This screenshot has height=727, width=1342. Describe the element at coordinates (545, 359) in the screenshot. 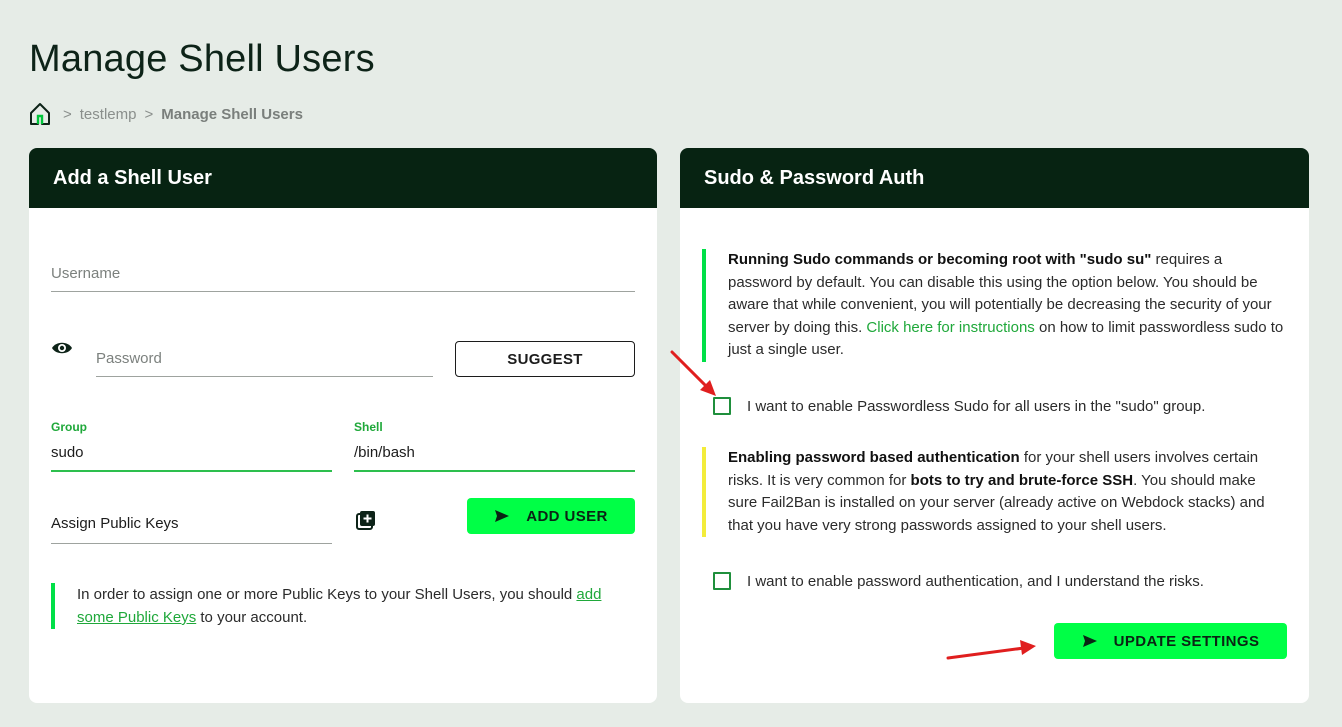

I see `suggest-button: SUGGEST` at that location.